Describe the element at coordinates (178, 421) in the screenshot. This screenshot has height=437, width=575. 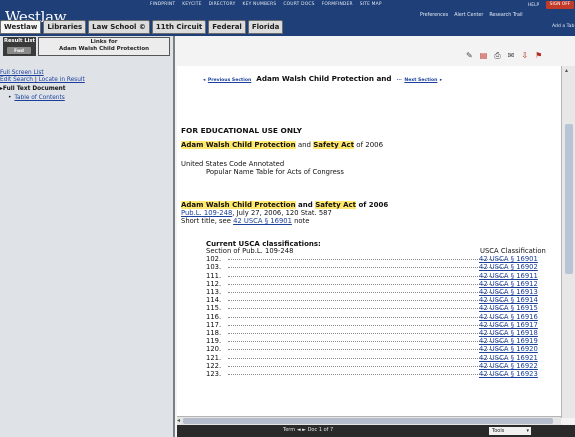
I see `scroll-left-icon: ◂` at that location.